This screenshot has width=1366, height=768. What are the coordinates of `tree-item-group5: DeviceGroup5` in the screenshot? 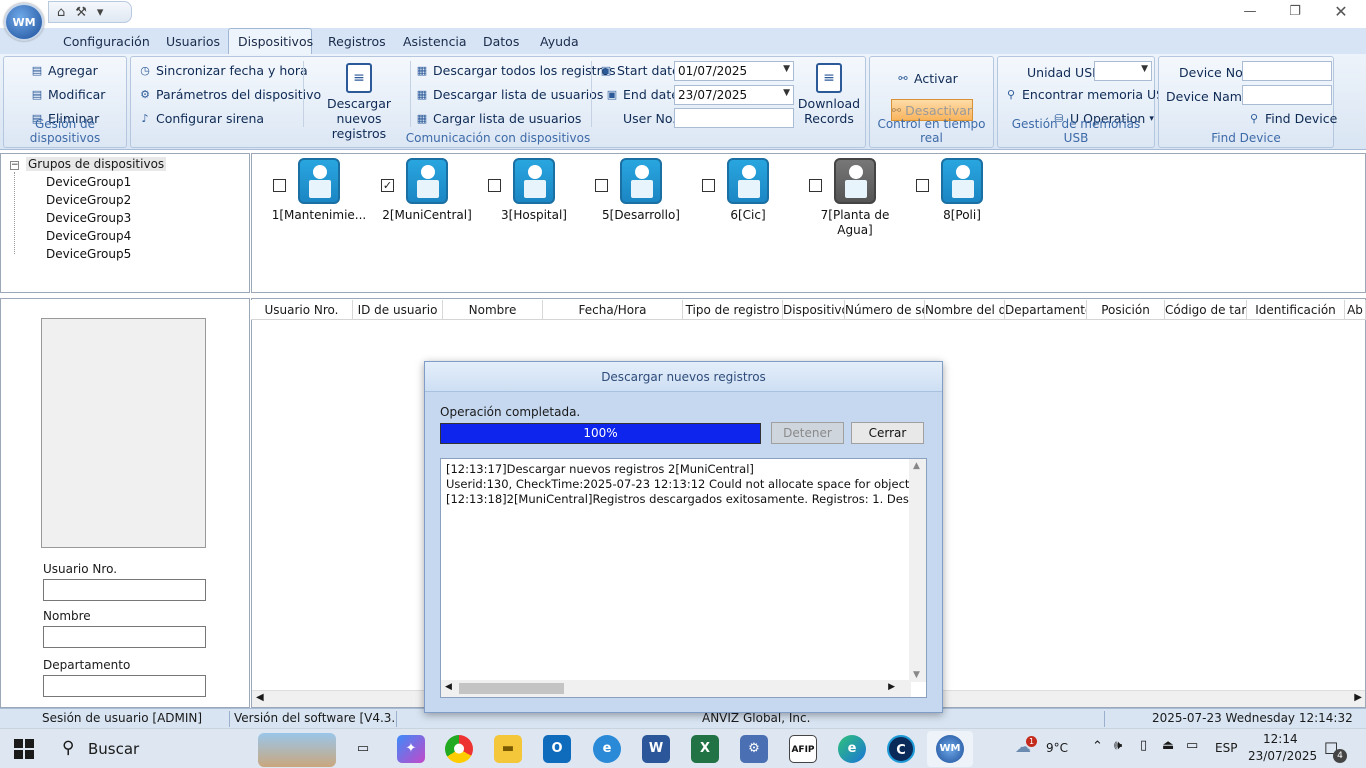 It's located at (88, 254).